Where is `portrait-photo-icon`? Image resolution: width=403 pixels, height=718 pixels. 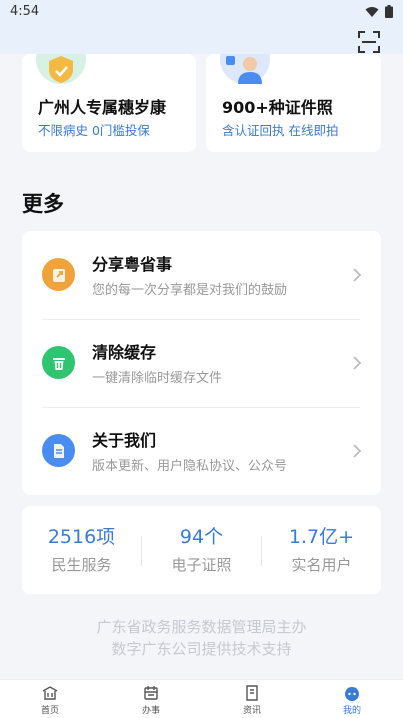 portrait-photo-icon is located at coordinates (245, 69).